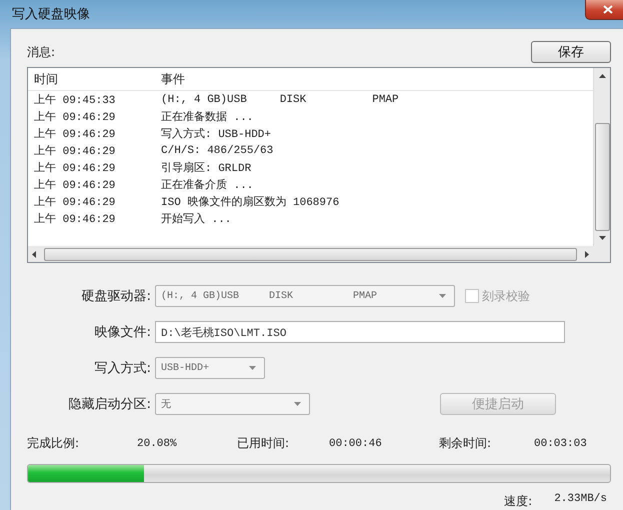 This screenshot has width=623, height=510. What do you see at coordinates (217, 150) in the screenshot?
I see `event-cell-text: C/H/S: 486/255/63` at bounding box center [217, 150].